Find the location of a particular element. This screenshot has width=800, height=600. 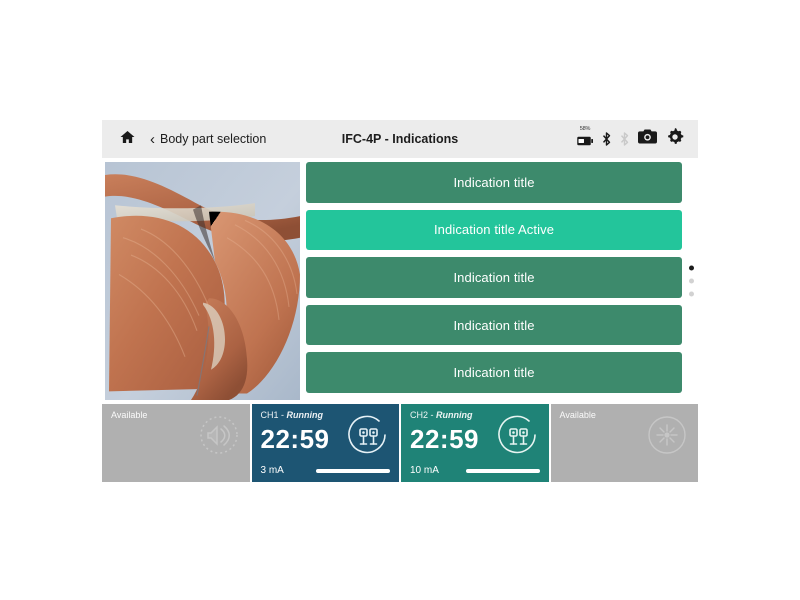

gear-icon is located at coordinates (675, 139).